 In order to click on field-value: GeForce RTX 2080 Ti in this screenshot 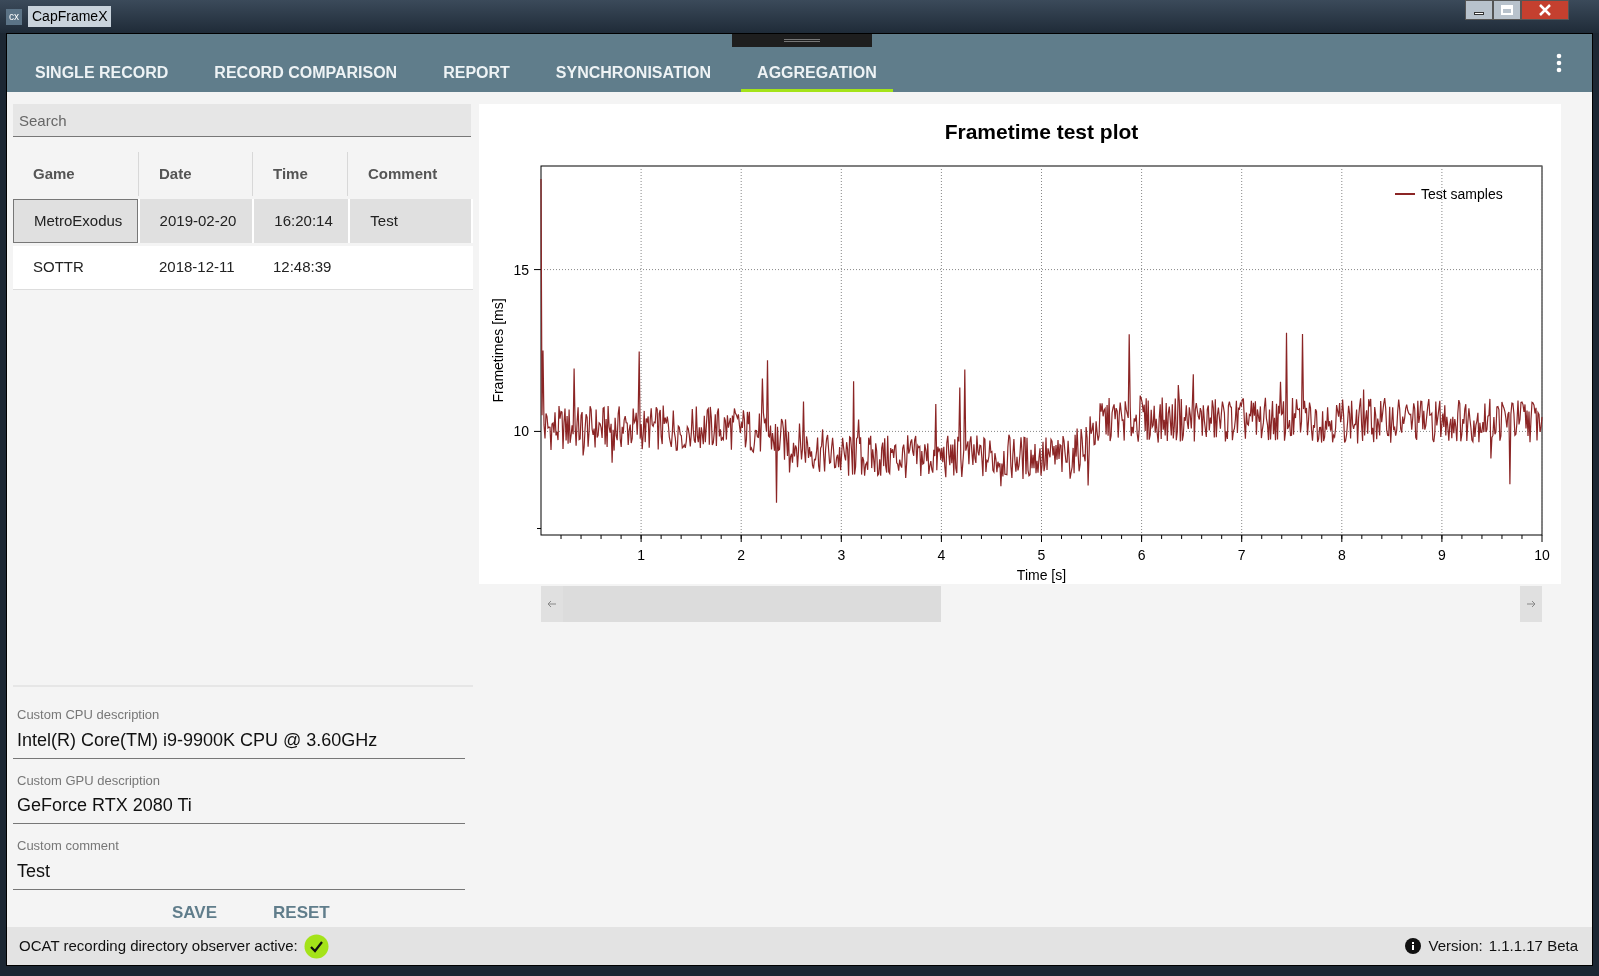, I will do `click(105, 805)`.